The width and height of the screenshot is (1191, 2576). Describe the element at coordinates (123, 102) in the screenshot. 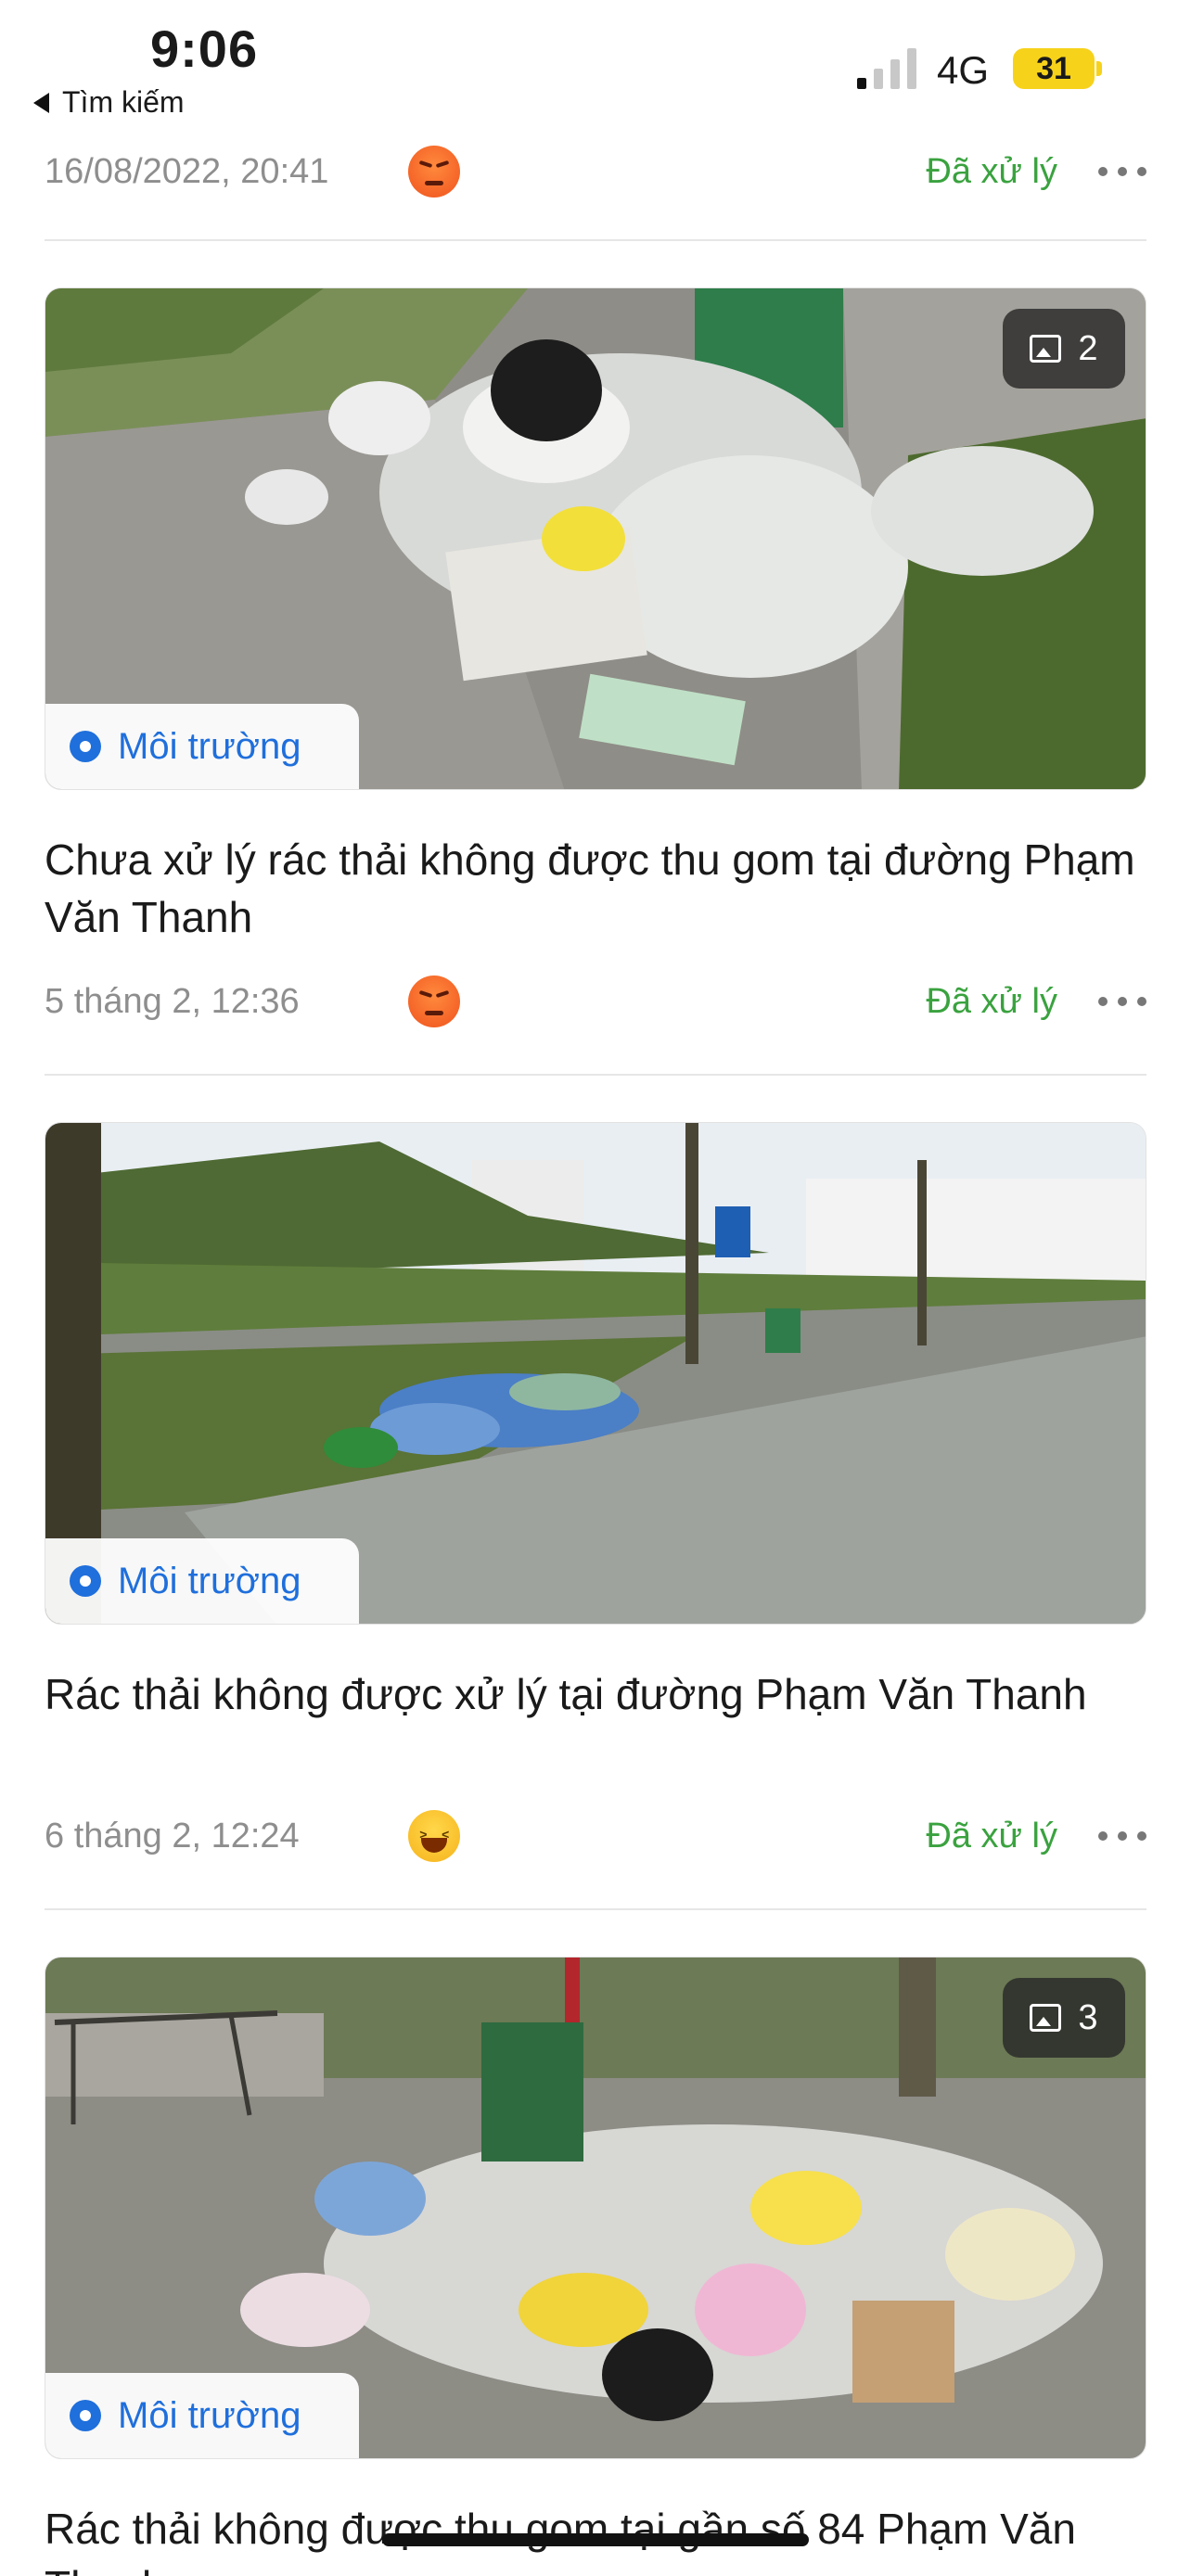

I see `back-to-search-label: Tìm kiếm` at that location.